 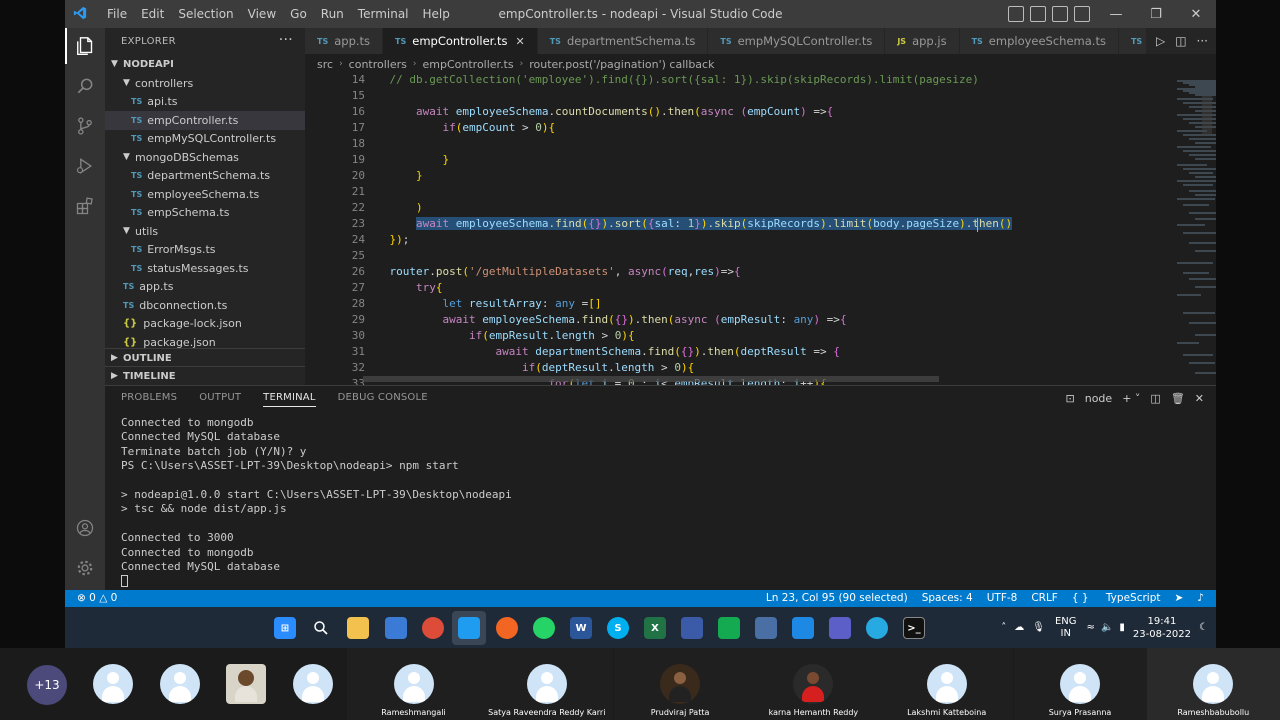 I want to click on network-tool-icon, so click(x=692, y=628).